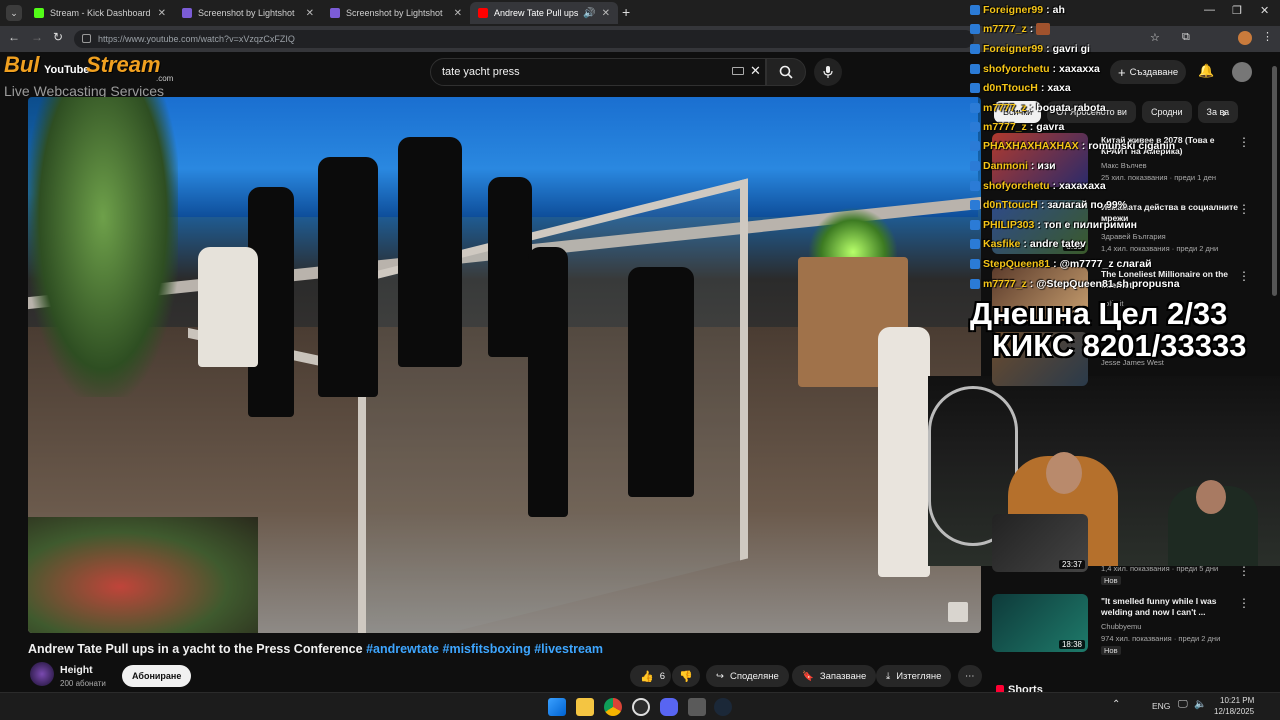 This screenshot has height=720, width=1280. What do you see at coordinates (1237, 700) in the screenshot?
I see `clock-time: 10:21 PM` at bounding box center [1237, 700].